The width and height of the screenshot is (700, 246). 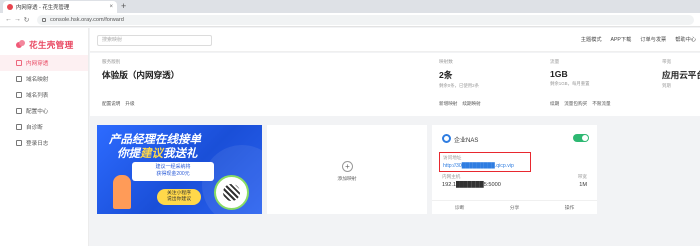 What do you see at coordinates (173, 167) in the screenshot?
I see `bubble-line1: 建议一经采纳将` at bounding box center [173, 167].